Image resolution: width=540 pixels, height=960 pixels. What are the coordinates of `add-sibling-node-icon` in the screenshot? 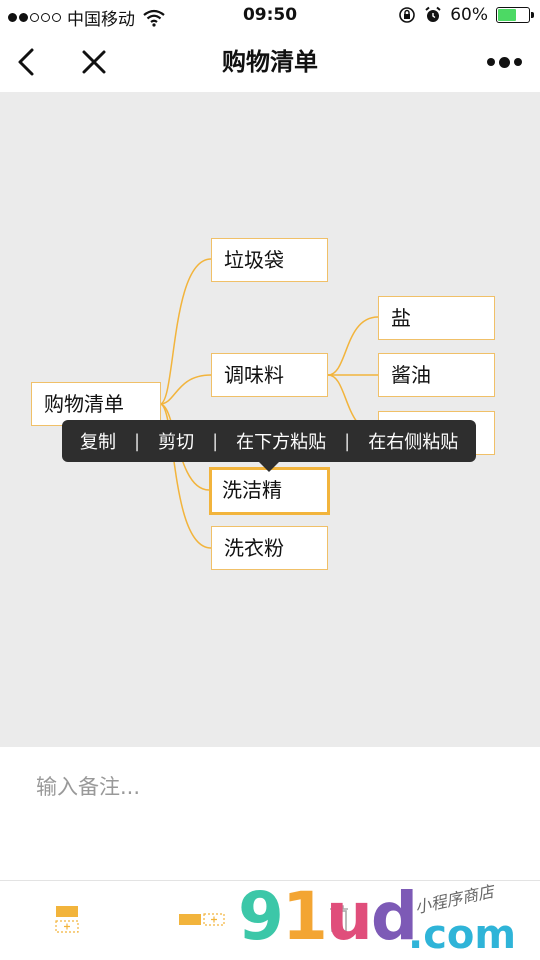 It's located at (203, 919).